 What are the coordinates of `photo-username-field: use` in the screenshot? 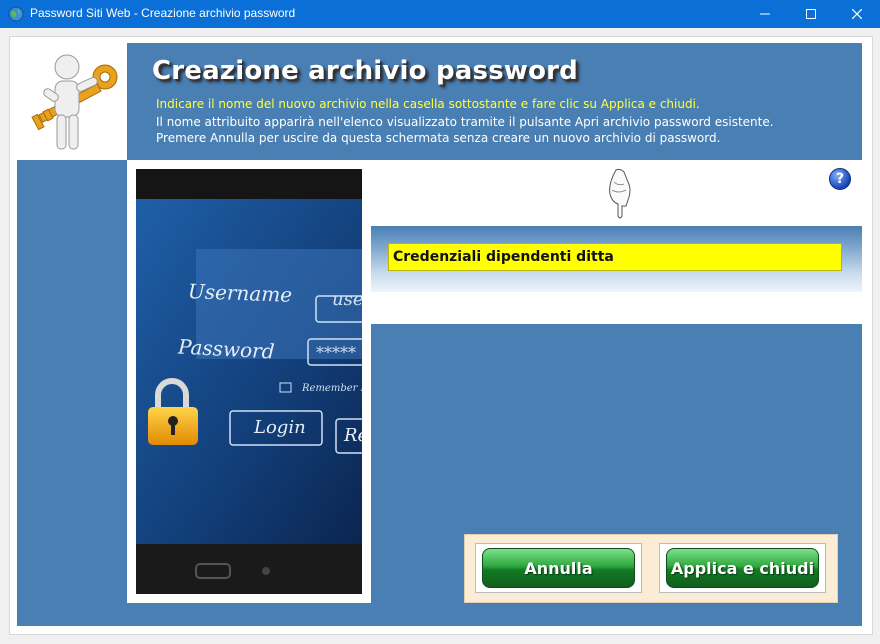 It's located at (347, 299).